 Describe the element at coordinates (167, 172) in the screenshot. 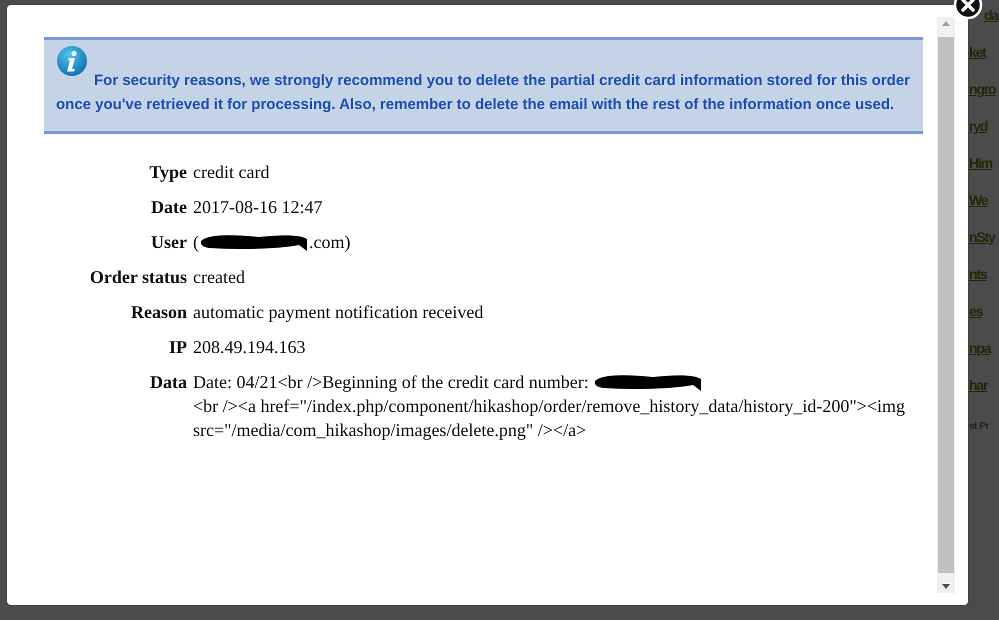

I see `field-label: Type` at that location.